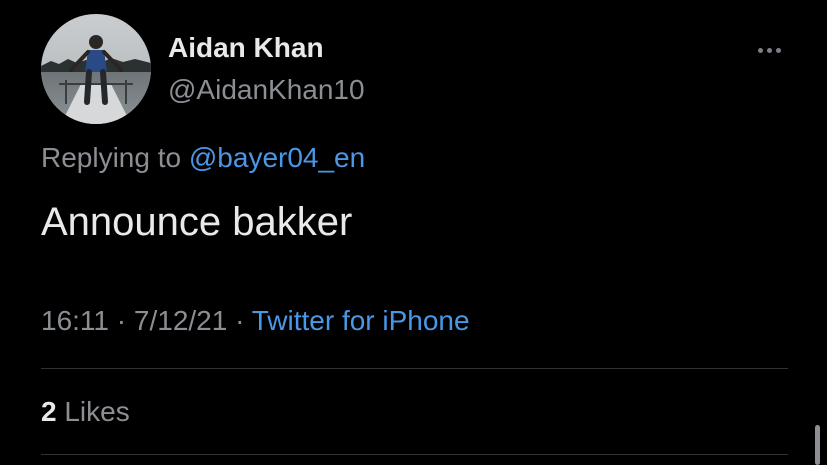 The image size is (827, 465). I want to click on likes-count: 2, so click(49, 411).